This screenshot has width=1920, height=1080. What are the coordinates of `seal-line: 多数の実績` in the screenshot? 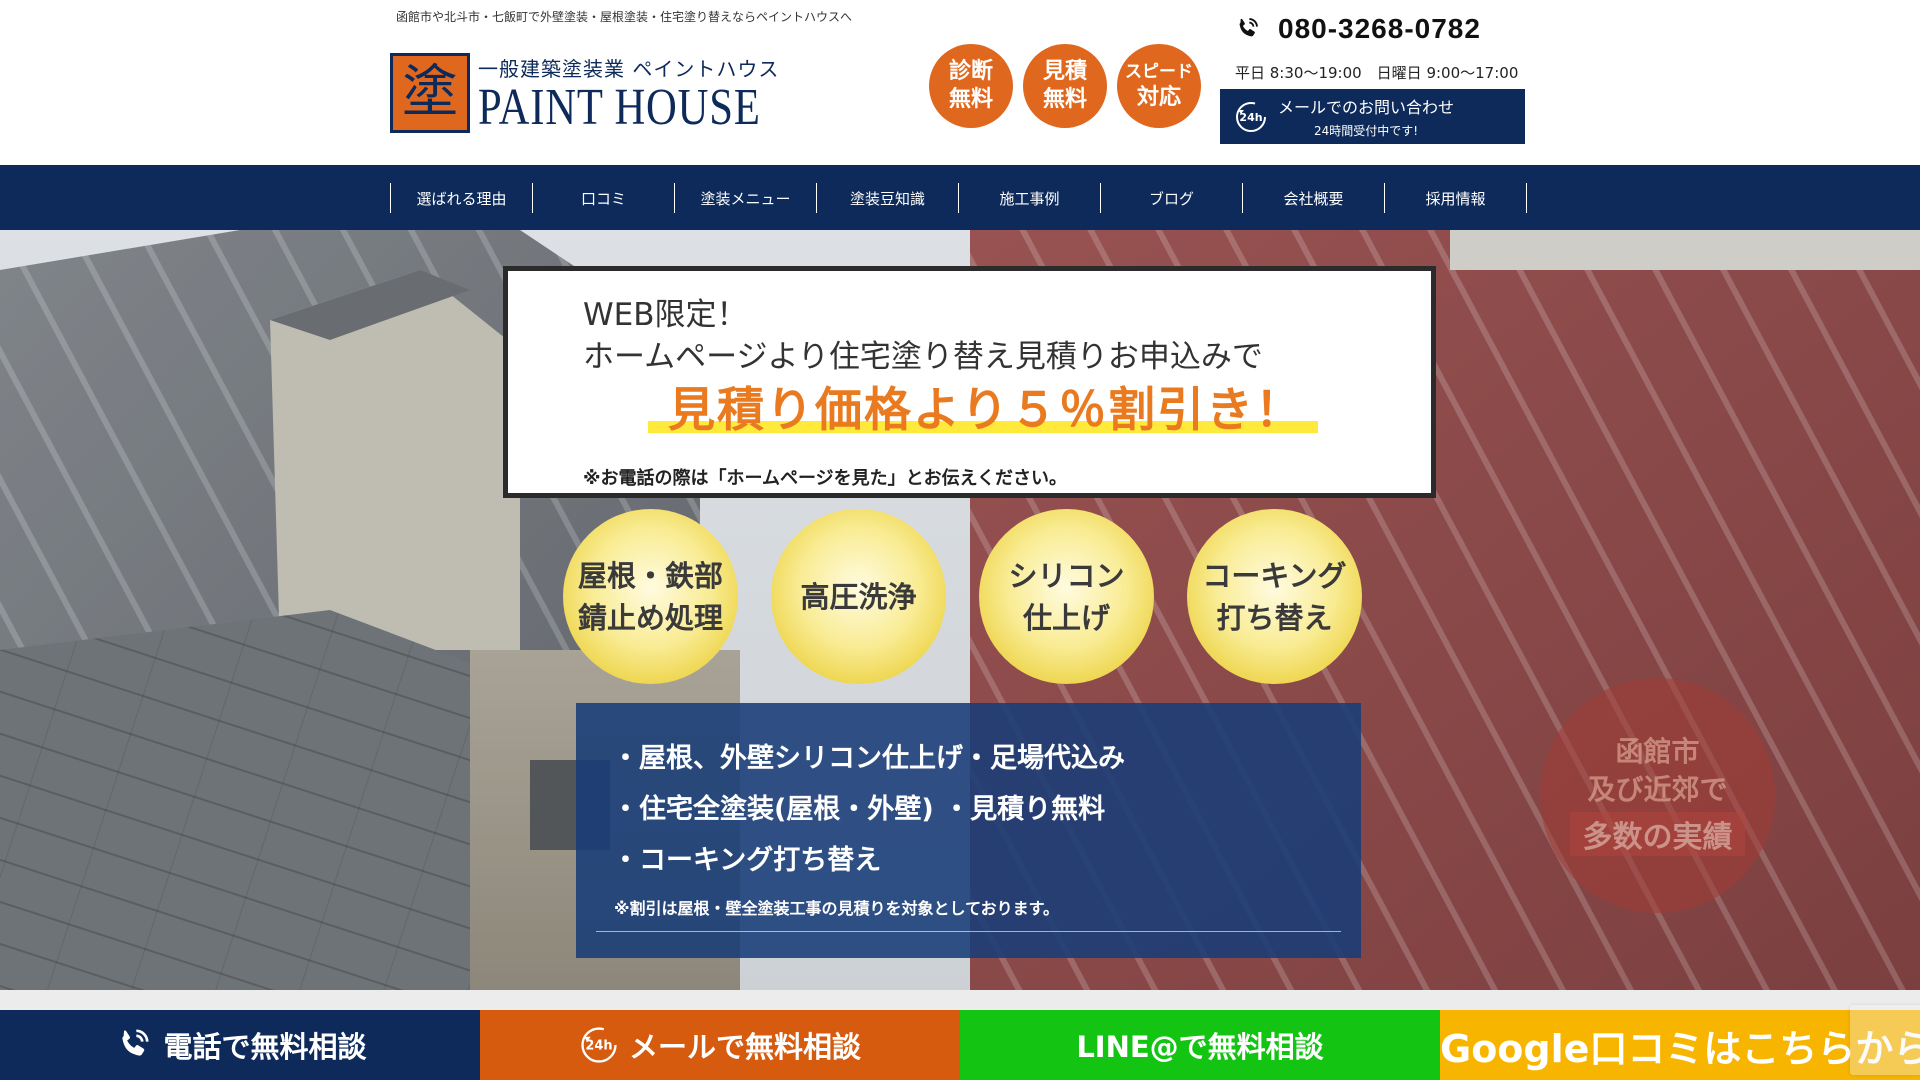 It's located at (1657, 834).